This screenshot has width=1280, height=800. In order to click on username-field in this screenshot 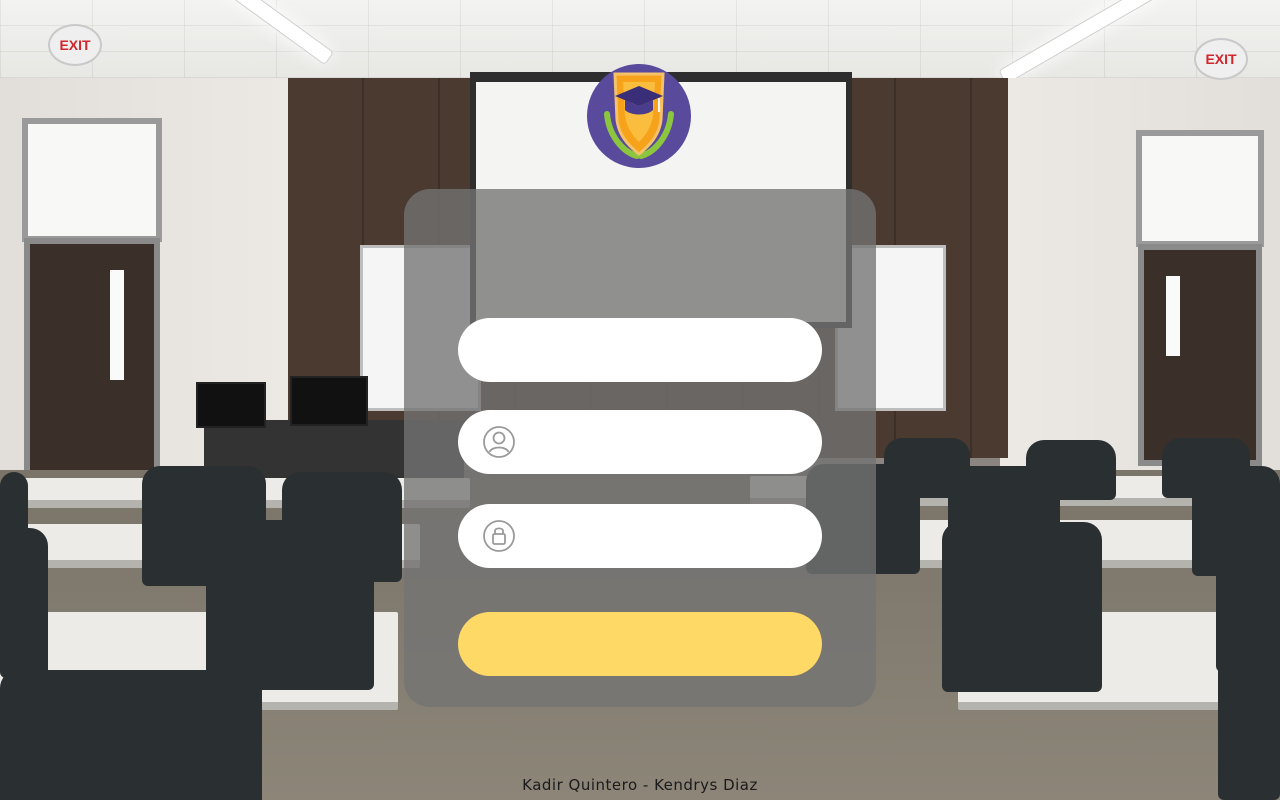, I will do `click(640, 442)`.